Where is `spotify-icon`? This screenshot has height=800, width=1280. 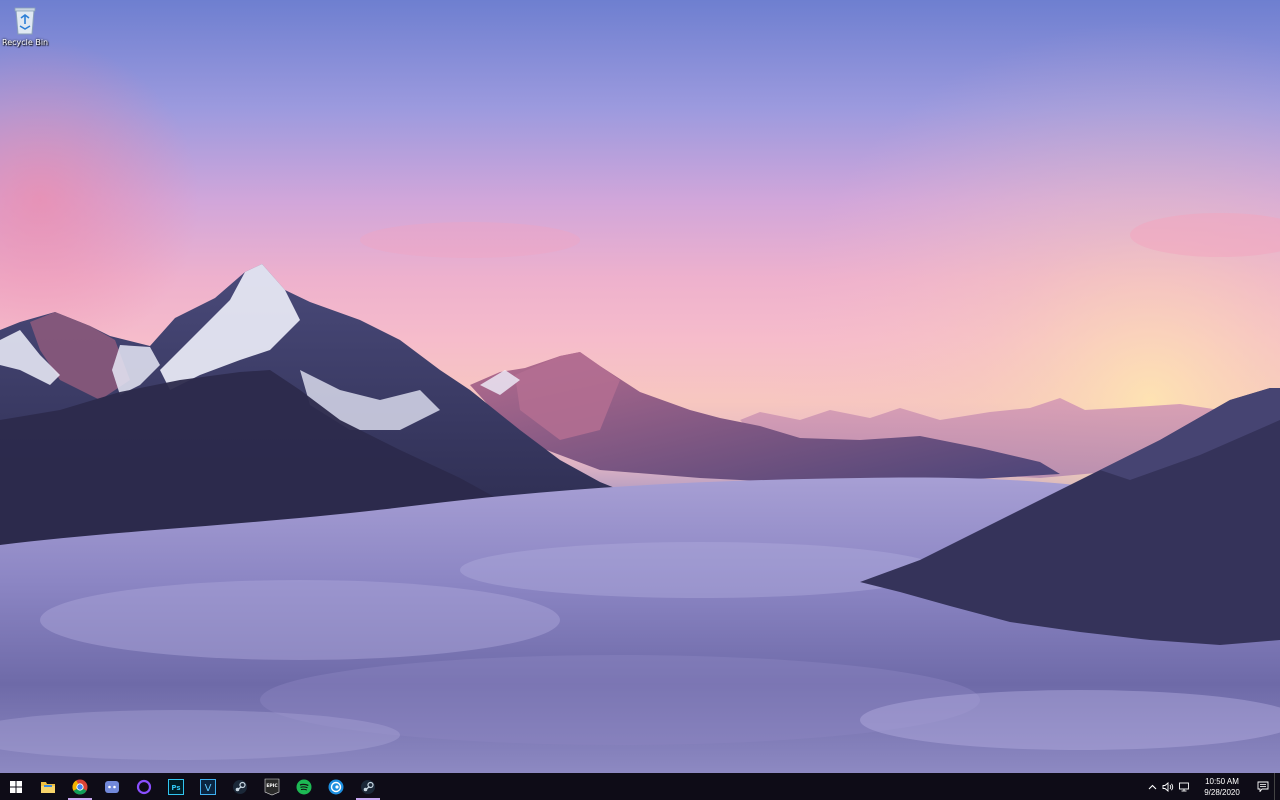
spotify-icon is located at coordinates (304, 786).